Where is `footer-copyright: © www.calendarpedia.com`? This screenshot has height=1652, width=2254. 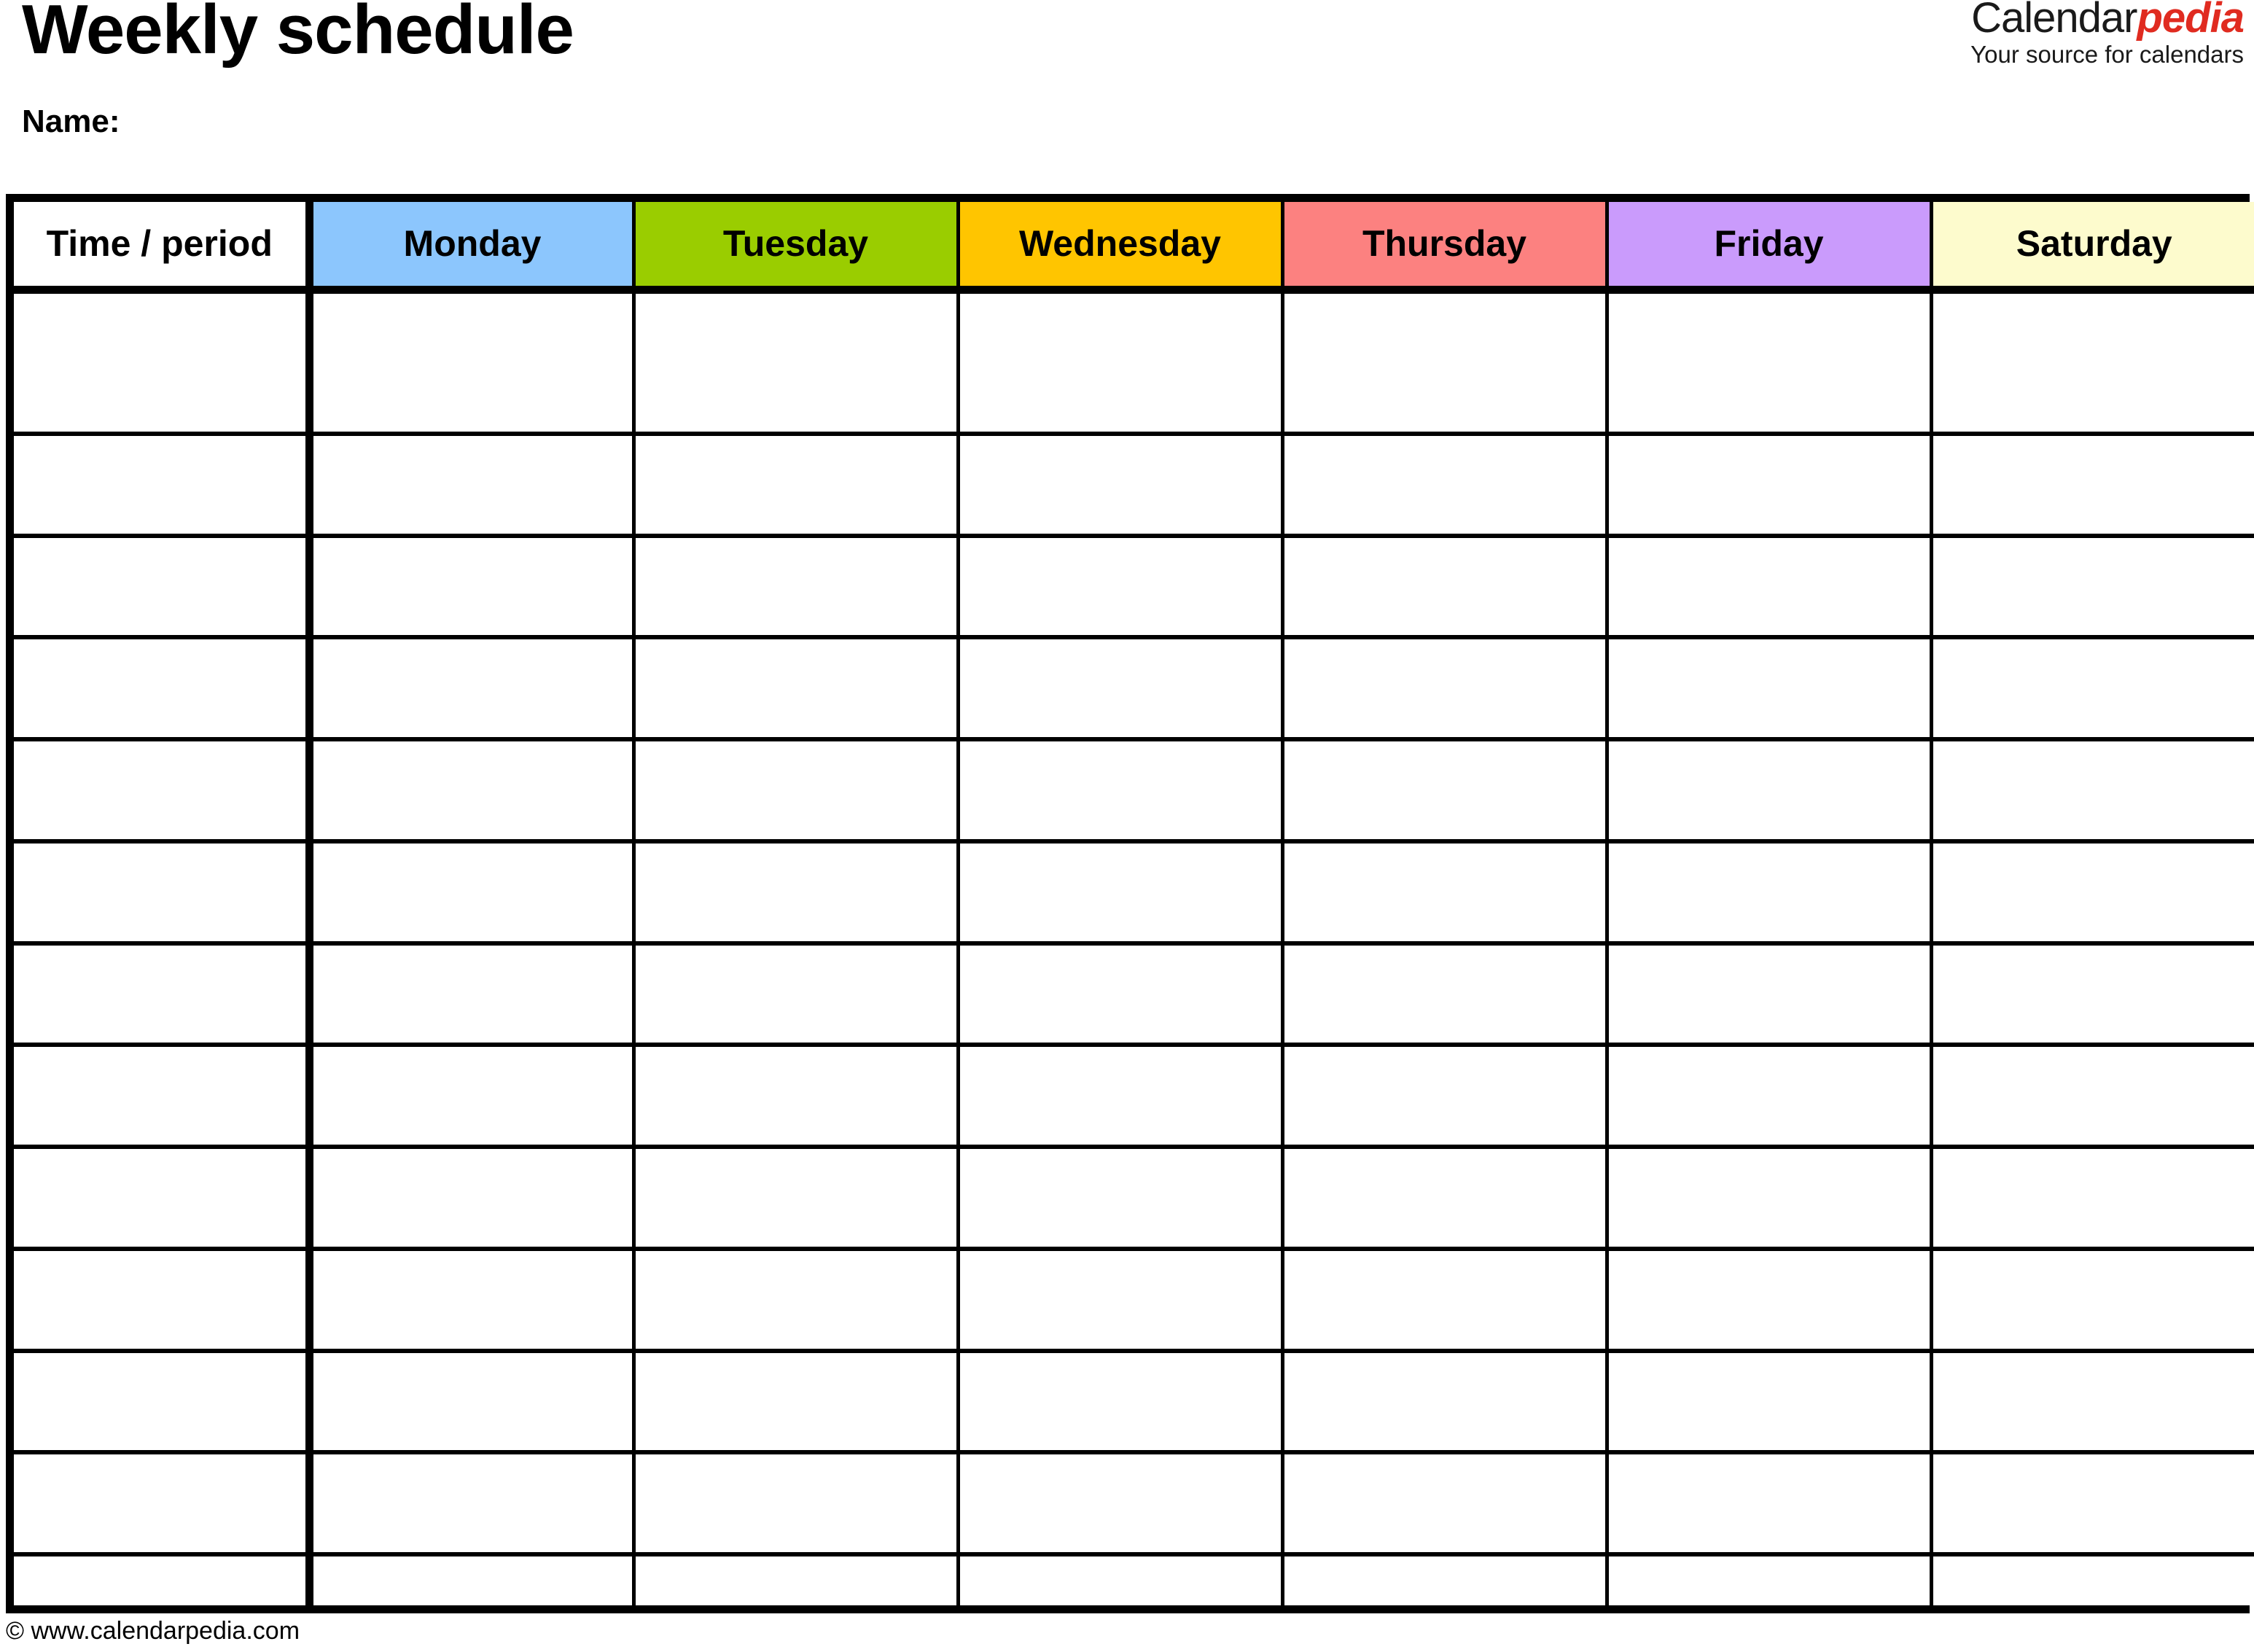
footer-copyright: © www.calendarpedia.com is located at coordinates (153, 1631).